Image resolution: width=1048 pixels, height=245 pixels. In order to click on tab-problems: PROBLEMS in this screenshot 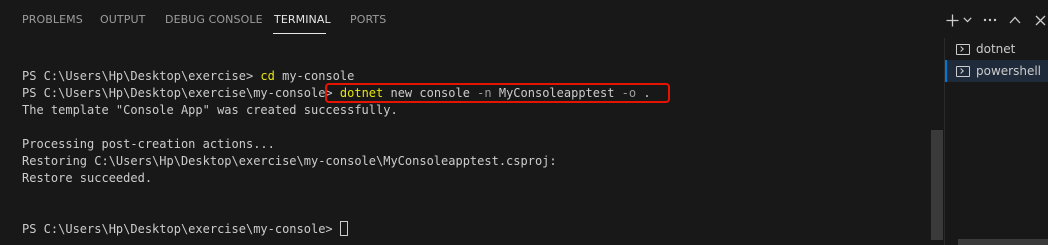, I will do `click(52, 19)`.